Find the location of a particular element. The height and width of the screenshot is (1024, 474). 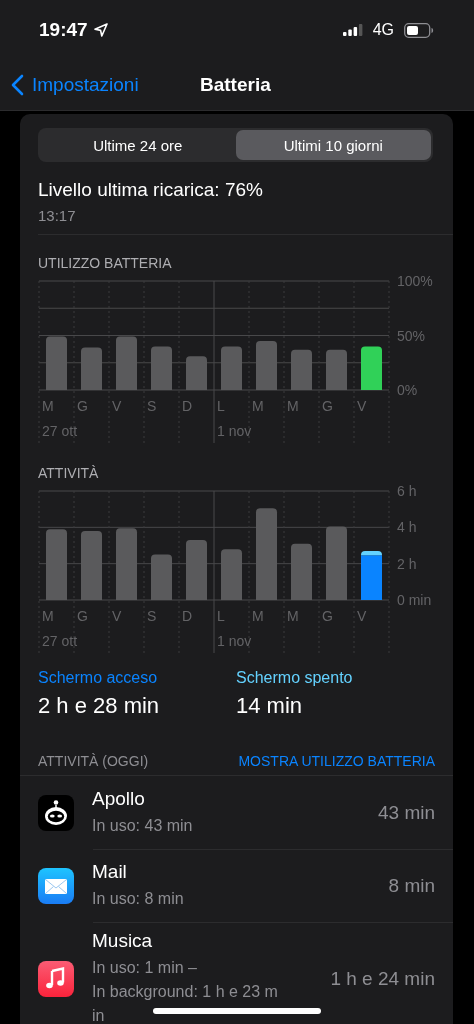

stat-value: 14 min is located at coordinates (270, 706).